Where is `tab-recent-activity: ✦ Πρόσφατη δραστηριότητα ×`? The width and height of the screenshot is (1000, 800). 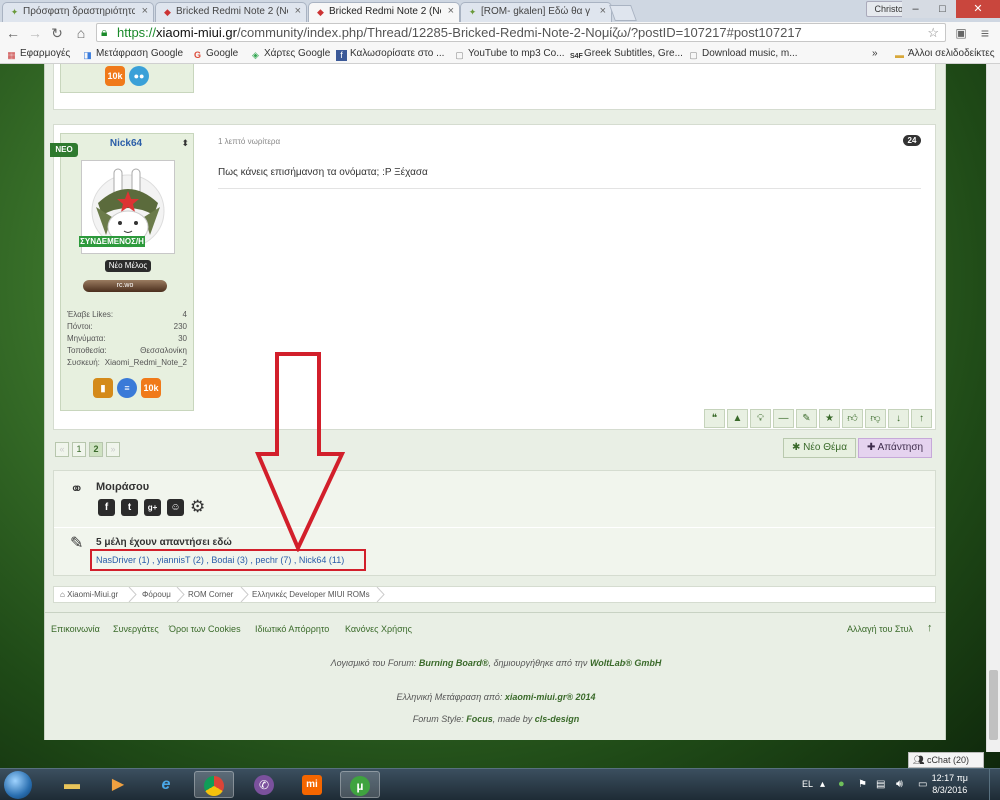
tab-recent-activity: ✦ Πρόσφατη δραστηριότητα × is located at coordinates (78, 12).